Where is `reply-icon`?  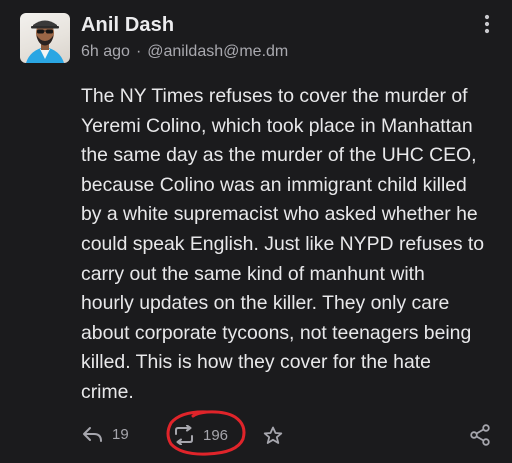 reply-icon is located at coordinates (92, 434).